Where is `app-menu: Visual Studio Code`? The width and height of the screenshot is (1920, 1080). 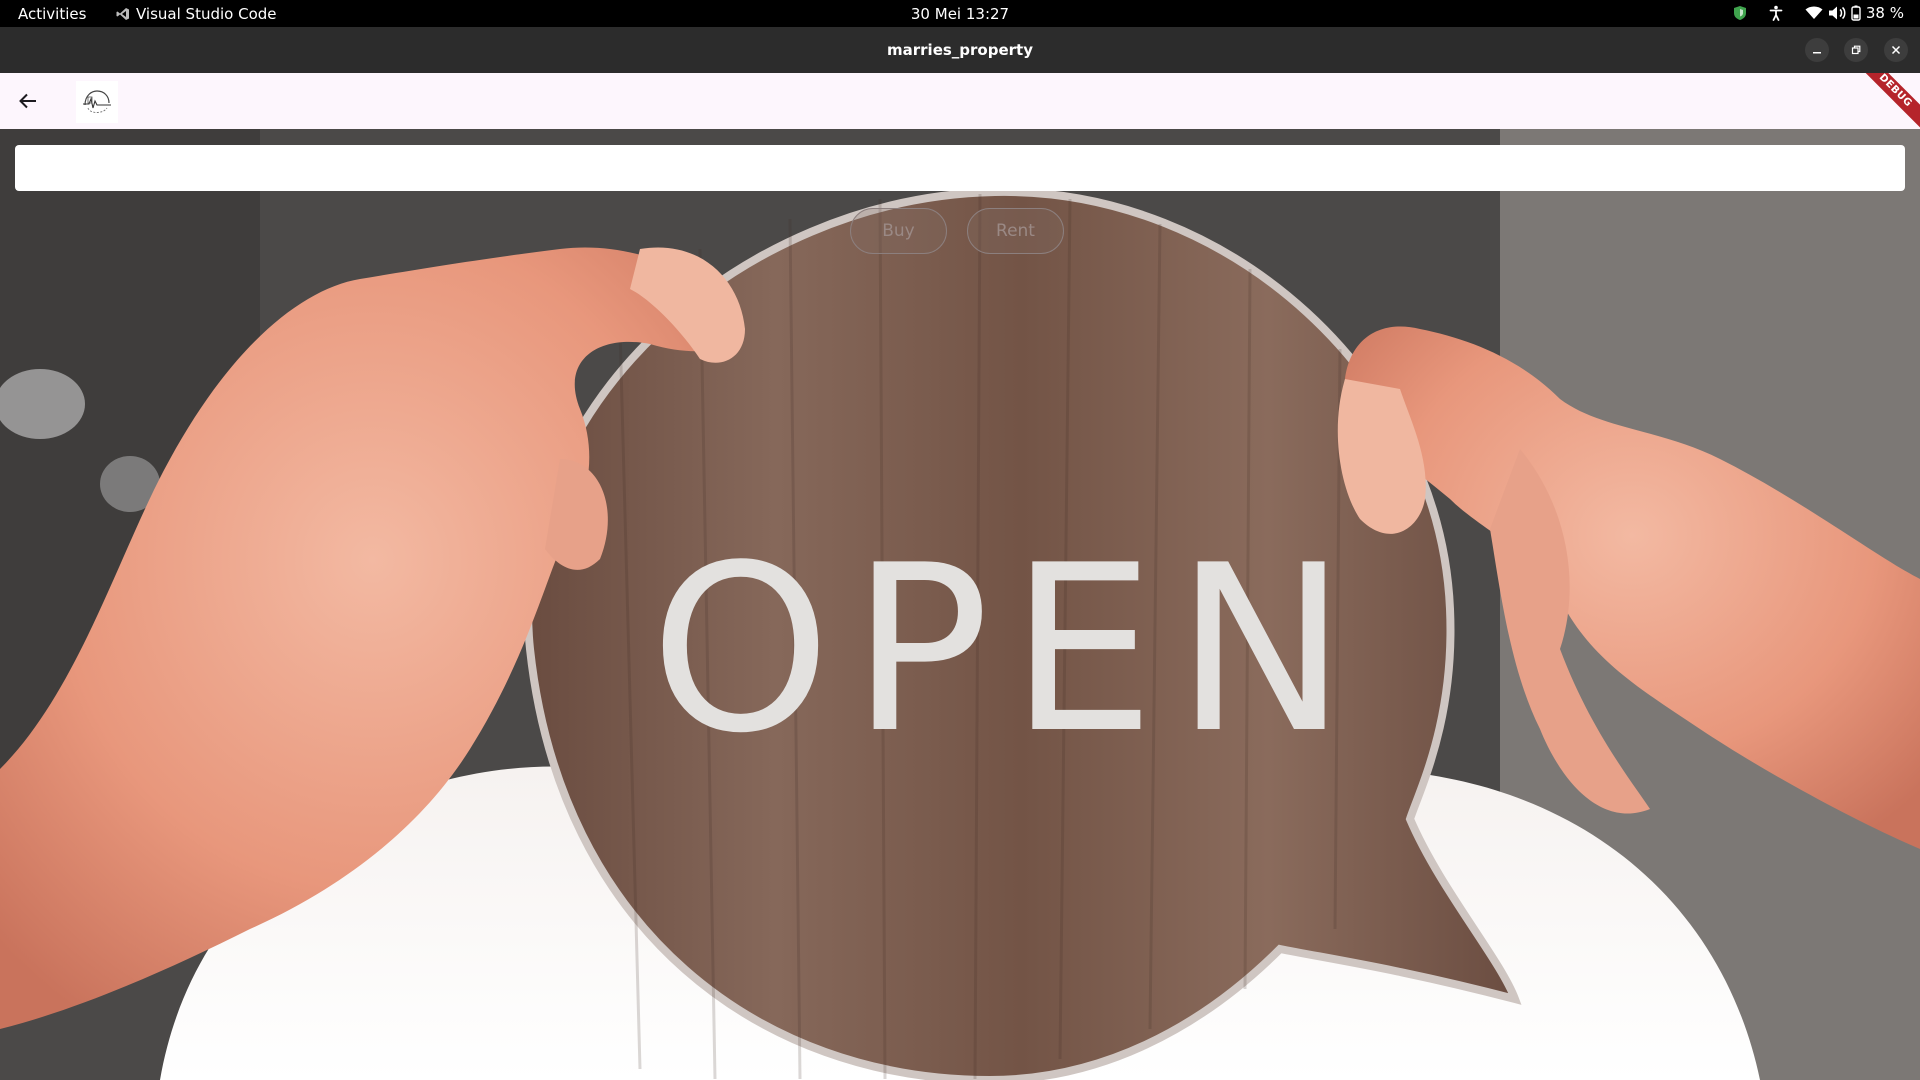 app-menu: Visual Studio Code is located at coordinates (196, 14).